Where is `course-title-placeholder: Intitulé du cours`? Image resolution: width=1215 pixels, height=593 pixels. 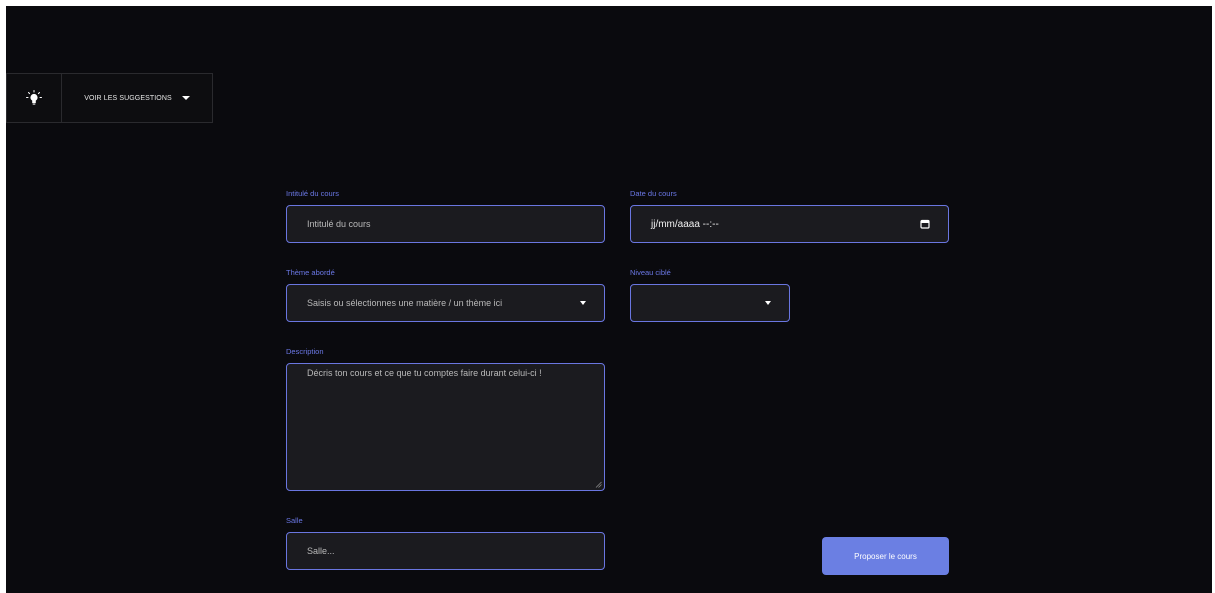
course-title-placeholder: Intitulé du cours is located at coordinates (339, 224).